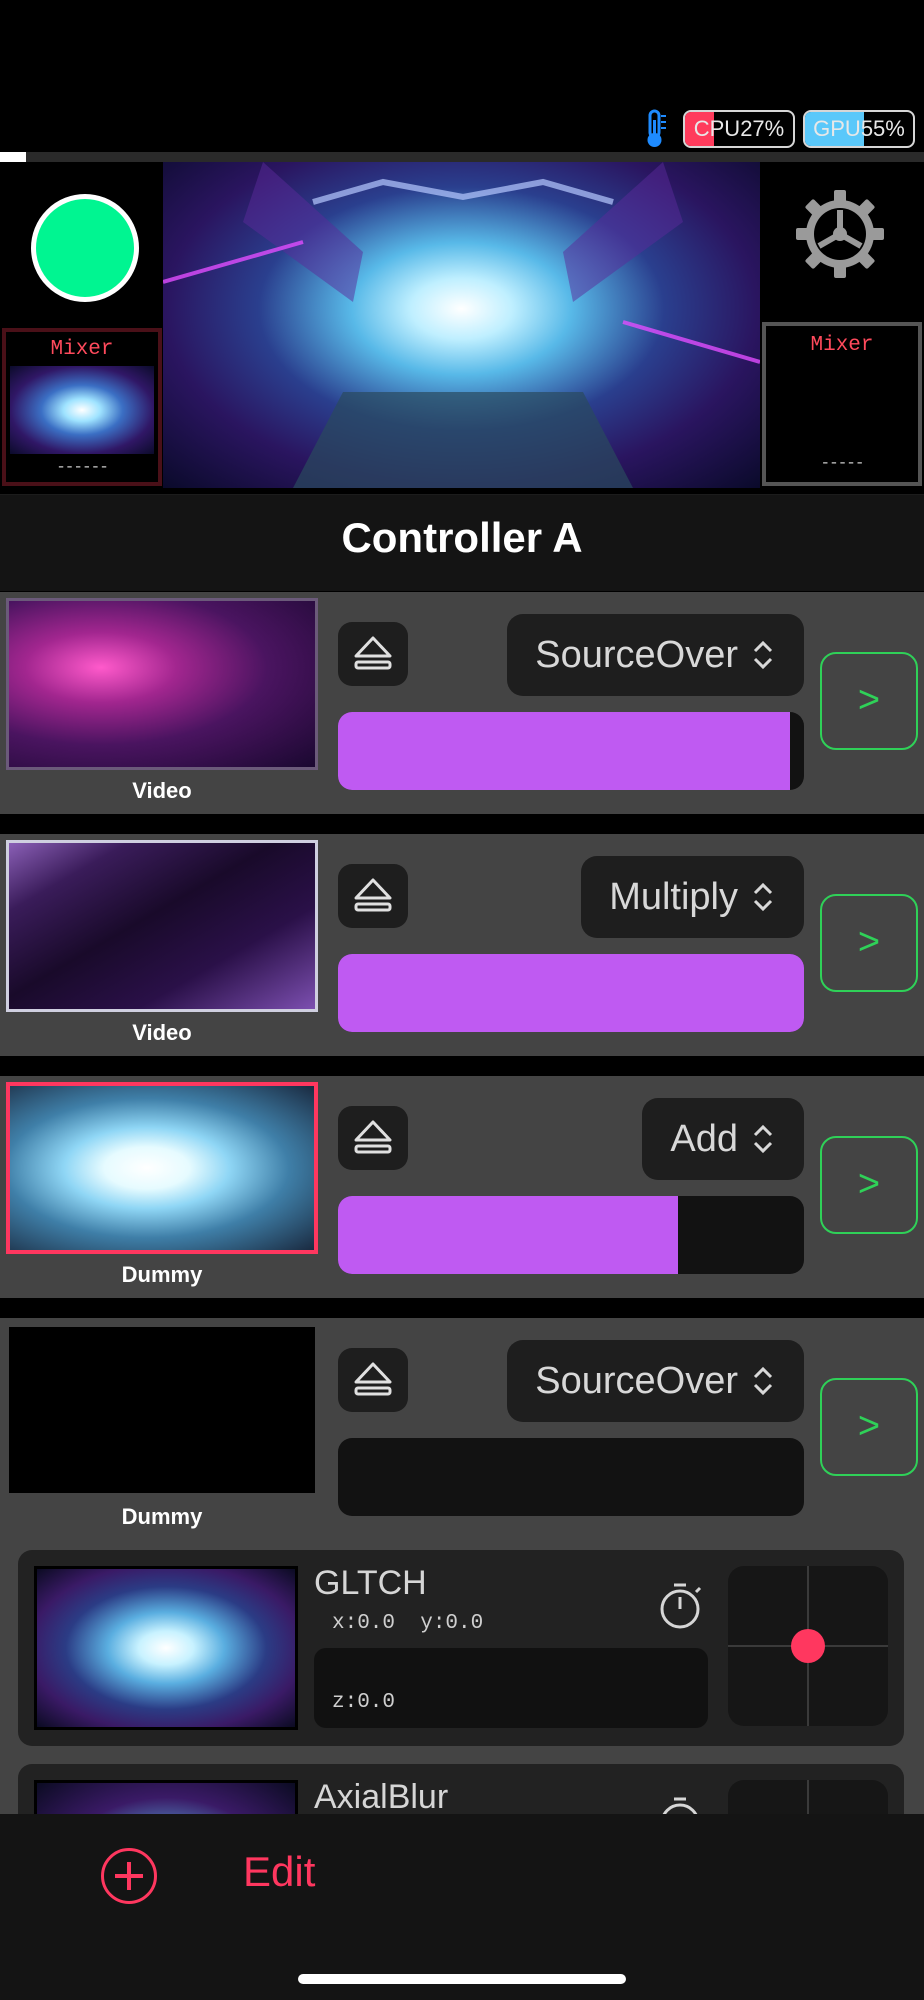 This screenshot has width=924, height=2000. What do you see at coordinates (82, 467) in the screenshot?
I see `mixer-left-dash: ------` at bounding box center [82, 467].